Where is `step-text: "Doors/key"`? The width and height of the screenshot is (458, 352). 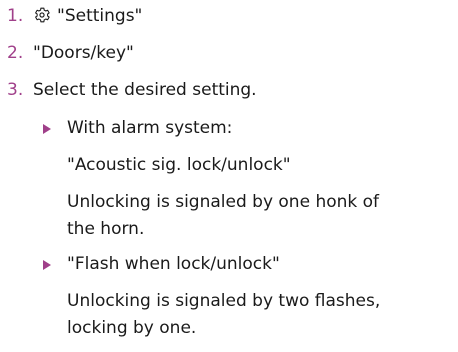
step-text: "Doors/key" is located at coordinates (83, 53).